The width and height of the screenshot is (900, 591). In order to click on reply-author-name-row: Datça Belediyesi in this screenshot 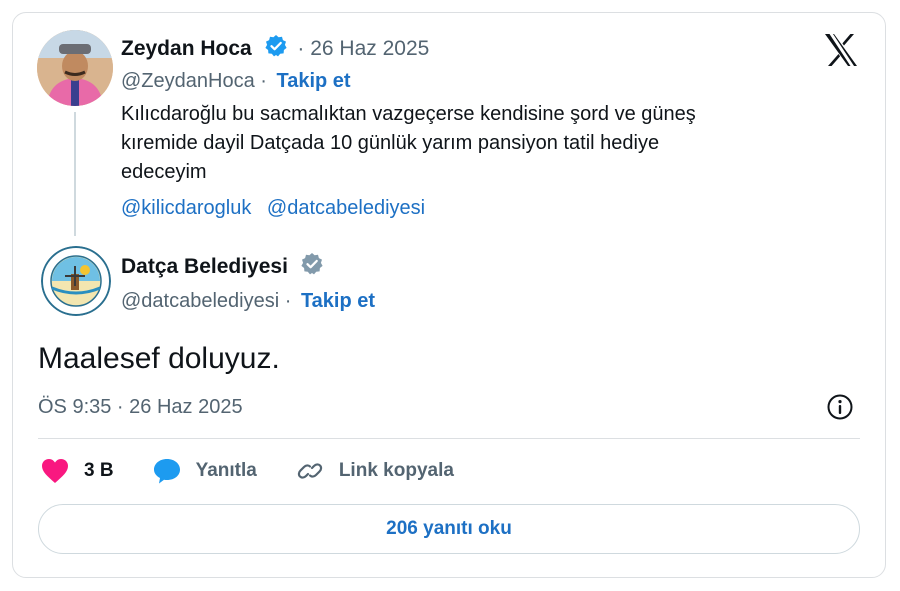, I will do `click(222, 265)`.